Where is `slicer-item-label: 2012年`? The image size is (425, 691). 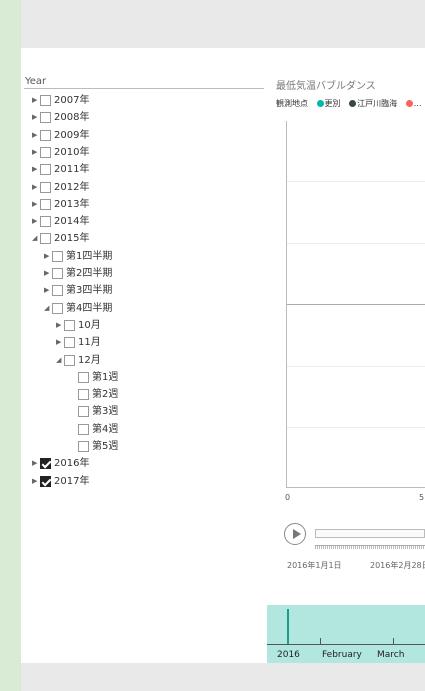
slicer-item-label: 2012年 is located at coordinates (72, 187).